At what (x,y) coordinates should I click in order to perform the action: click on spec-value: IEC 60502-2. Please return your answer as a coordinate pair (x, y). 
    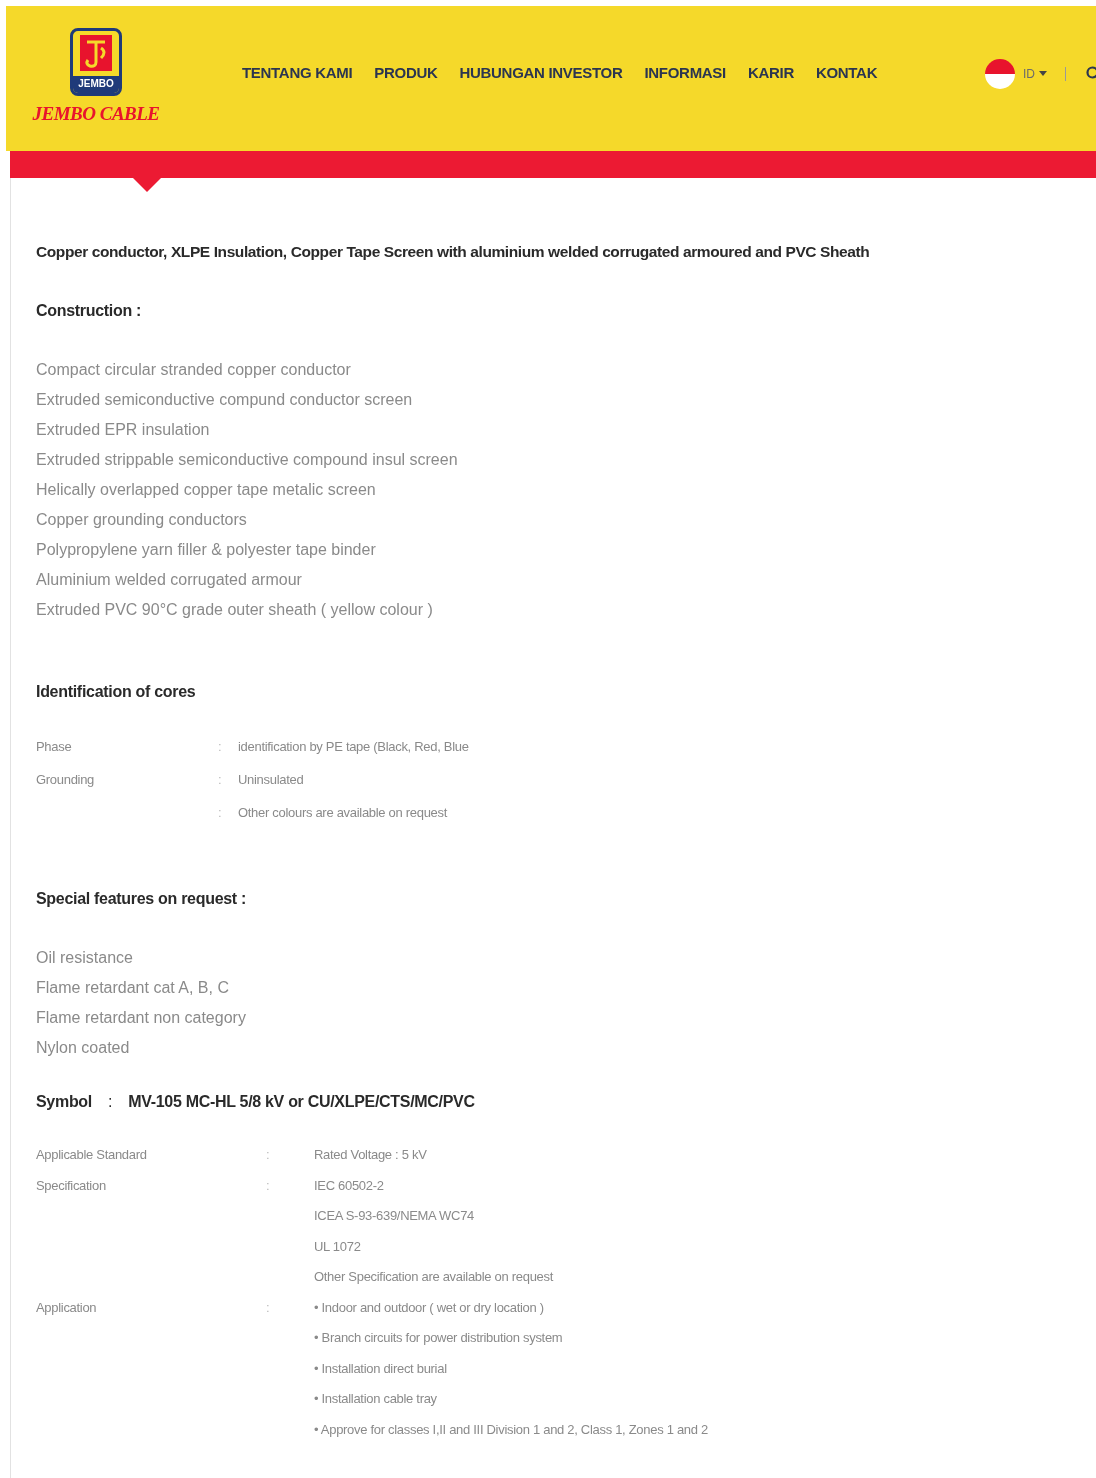
    Looking at the image, I should click on (349, 1185).